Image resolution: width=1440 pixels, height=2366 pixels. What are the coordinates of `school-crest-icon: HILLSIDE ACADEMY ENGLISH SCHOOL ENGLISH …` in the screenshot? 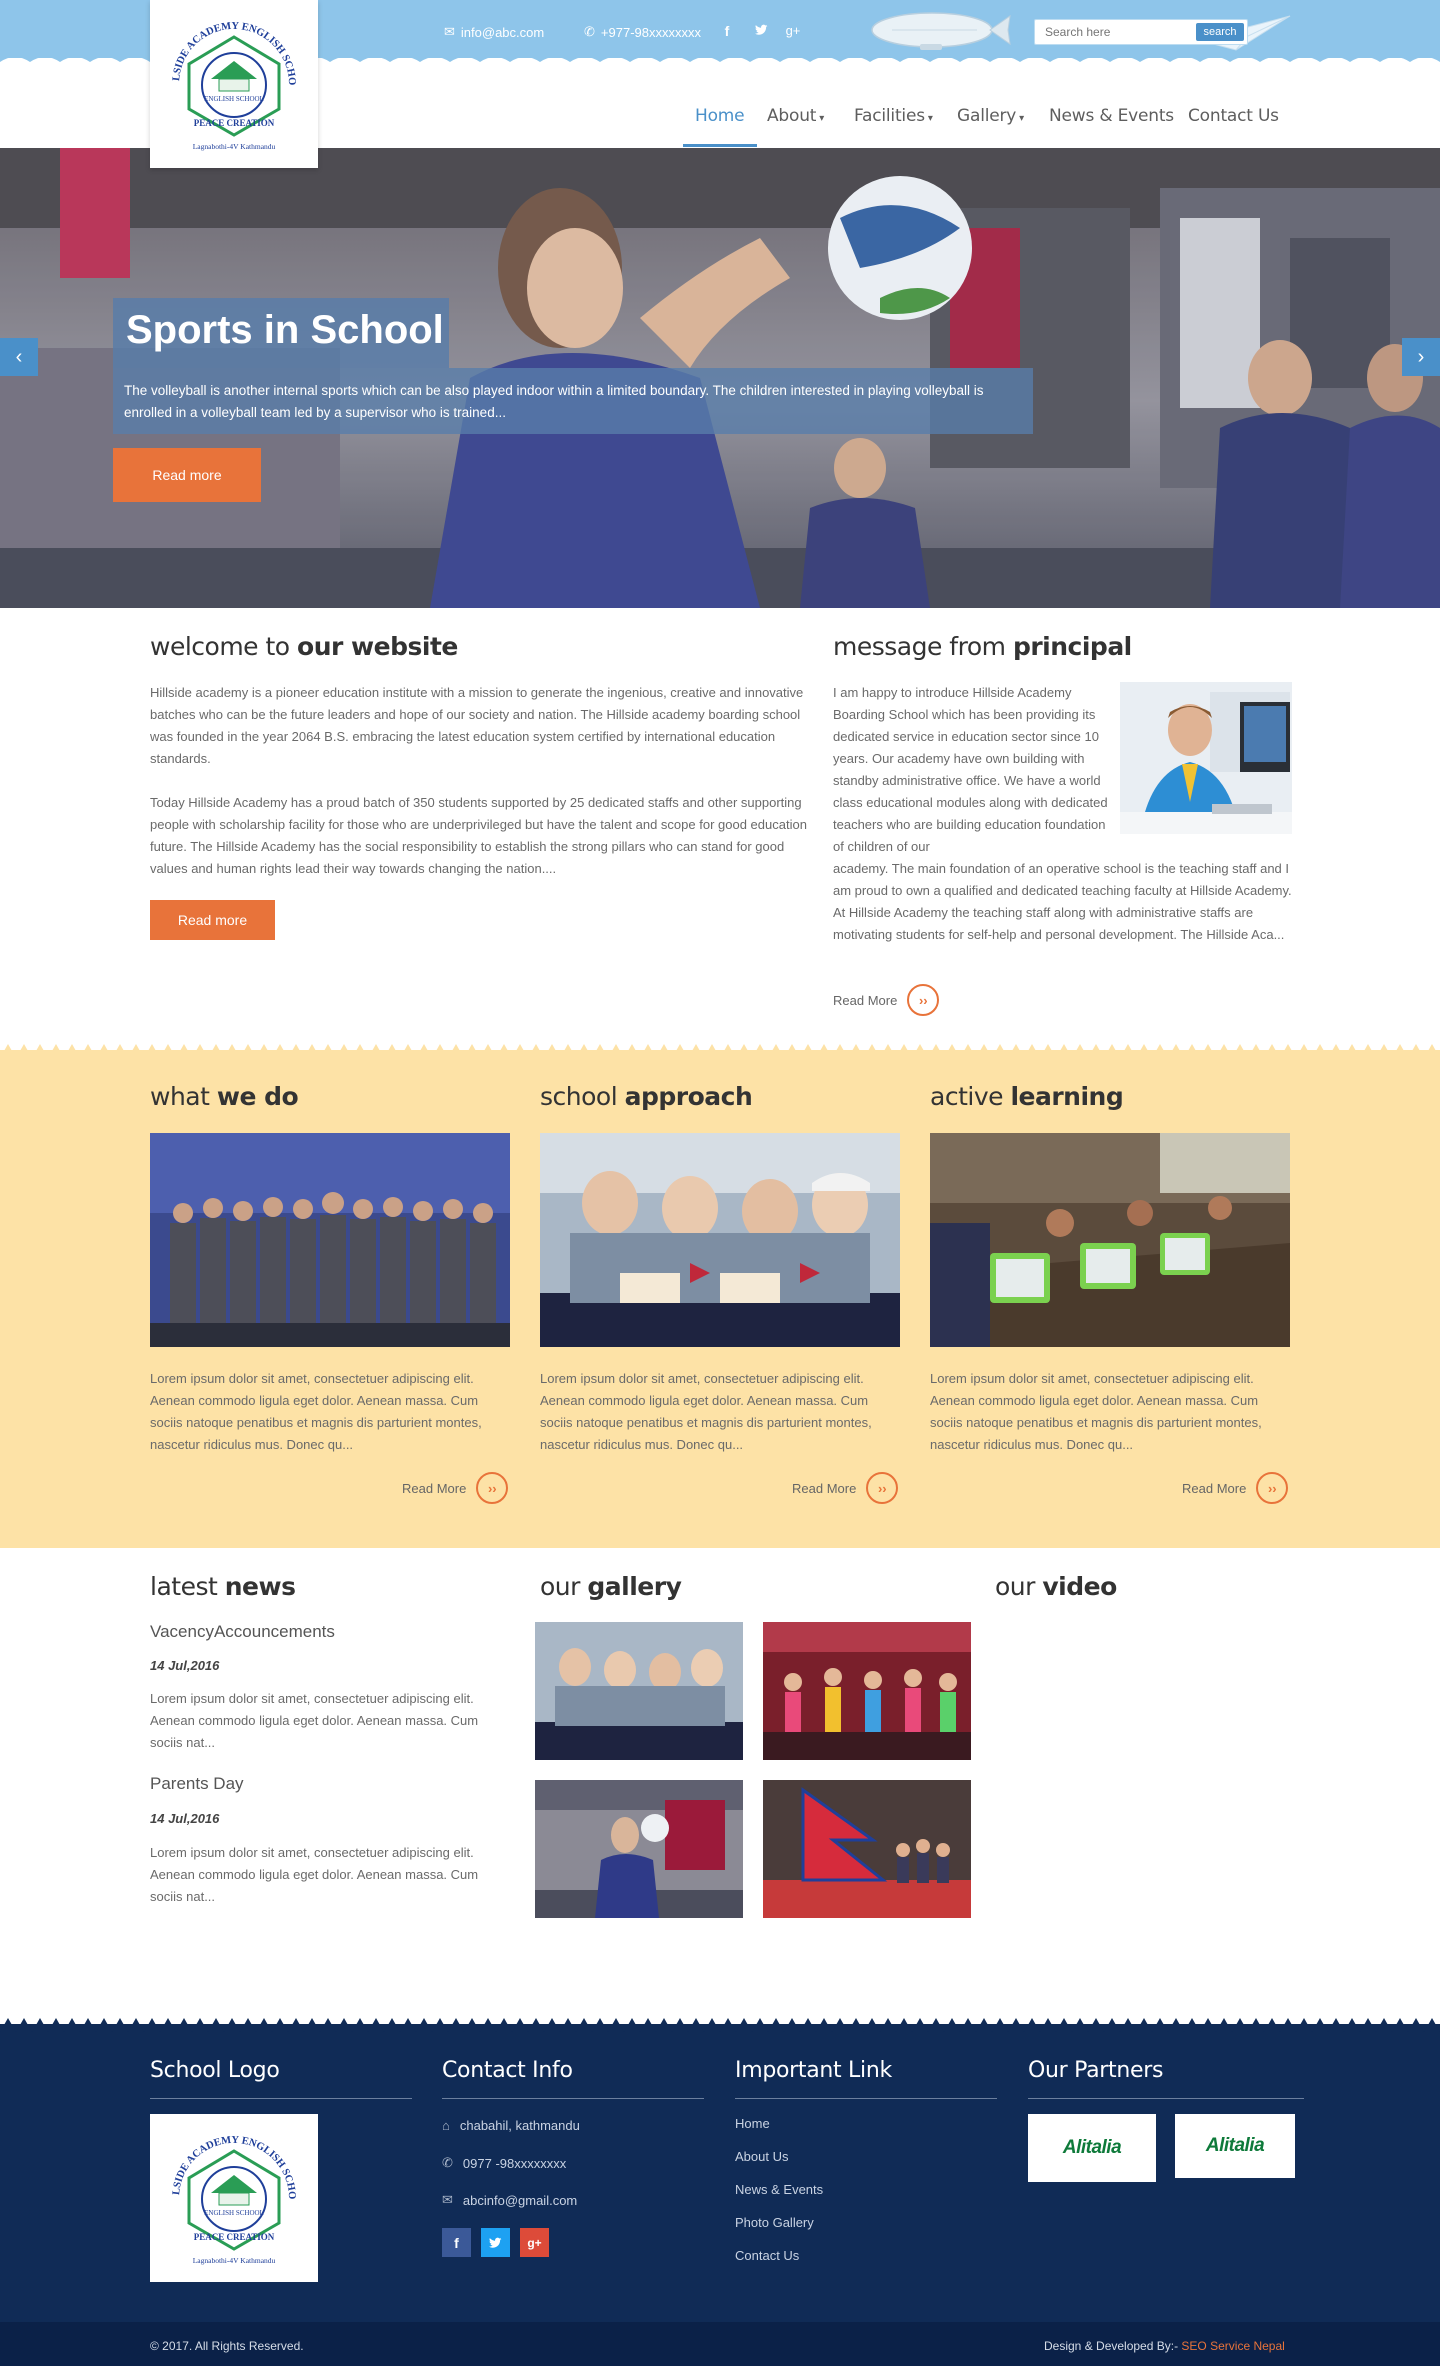 It's located at (228, 80).